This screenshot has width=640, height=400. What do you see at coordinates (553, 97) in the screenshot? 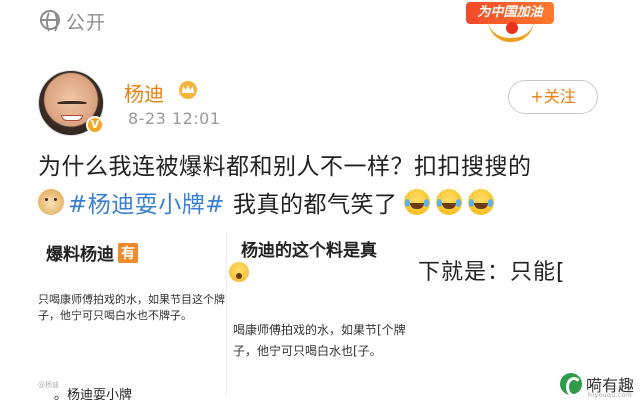
I see `follow-button: +关注` at bounding box center [553, 97].